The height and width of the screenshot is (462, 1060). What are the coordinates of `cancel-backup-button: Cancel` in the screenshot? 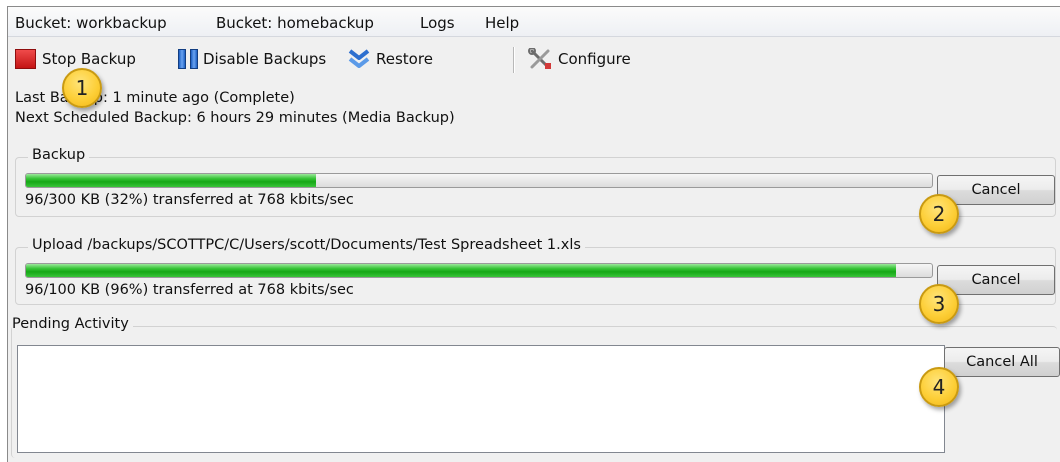 It's located at (996, 190).